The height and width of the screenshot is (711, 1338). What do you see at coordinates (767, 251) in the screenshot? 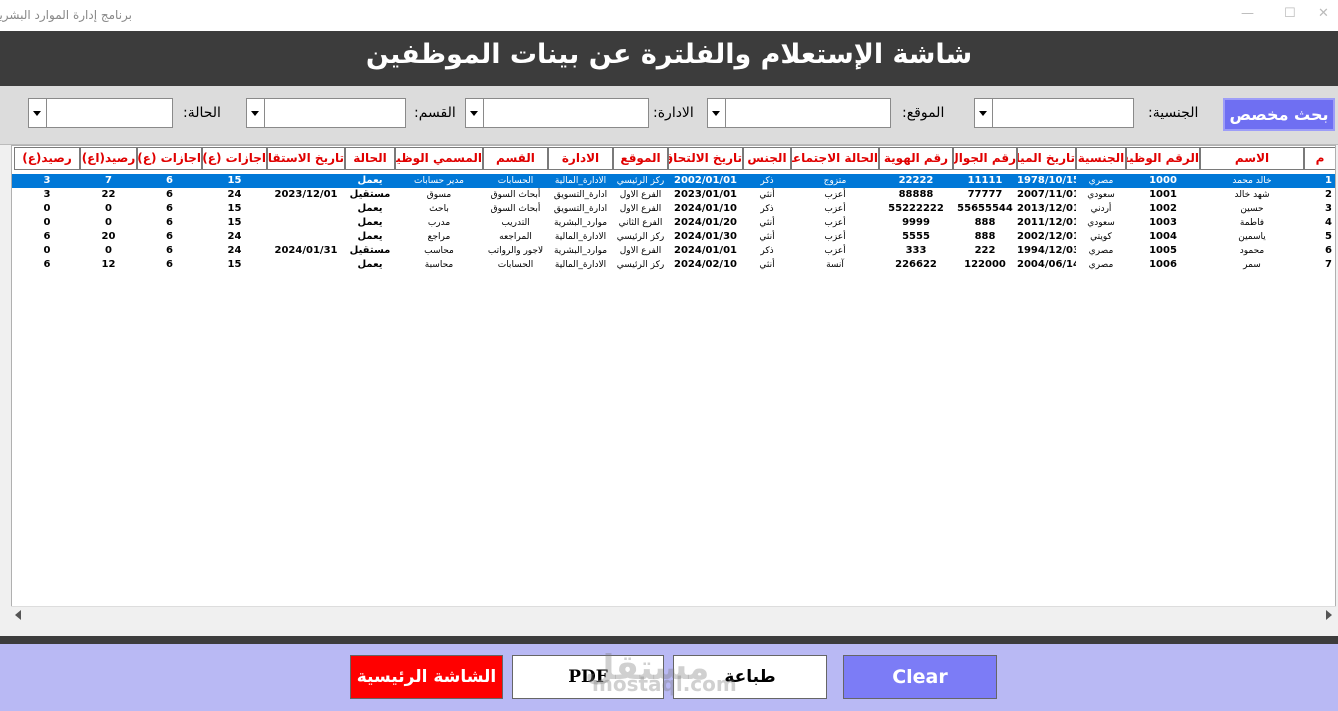
I see `table-cell: ذكر` at bounding box center [767, 251].